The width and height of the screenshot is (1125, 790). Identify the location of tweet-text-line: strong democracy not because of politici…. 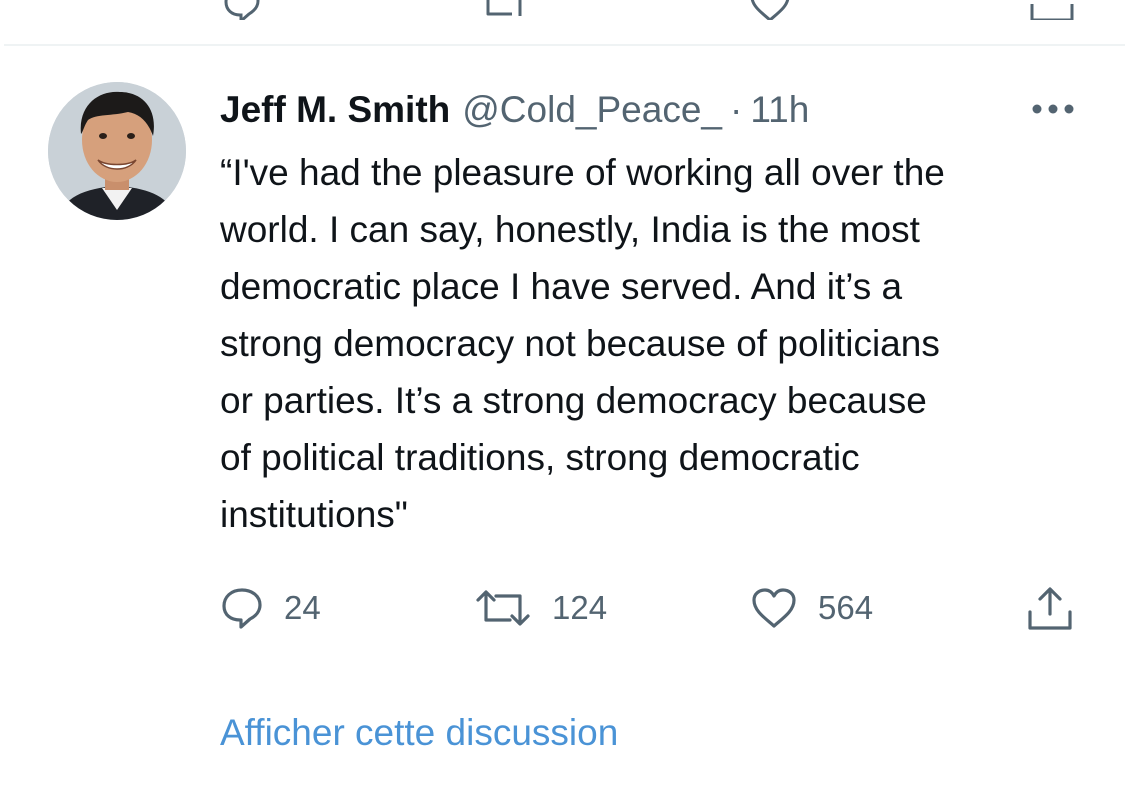
(580, 343).